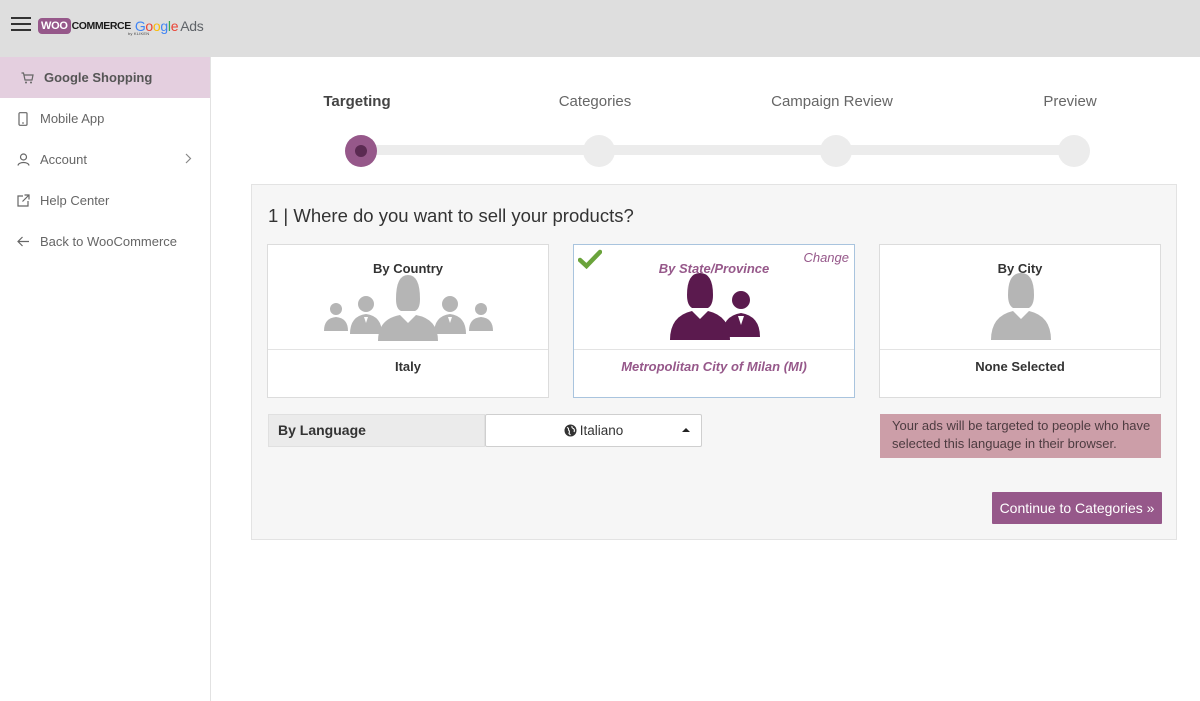 This screenshot has height=701, width=1200. What do you see at coordinates (376, 430) in the screenshot?
I see `language-label: By Language` at bounding box center [376, 430].